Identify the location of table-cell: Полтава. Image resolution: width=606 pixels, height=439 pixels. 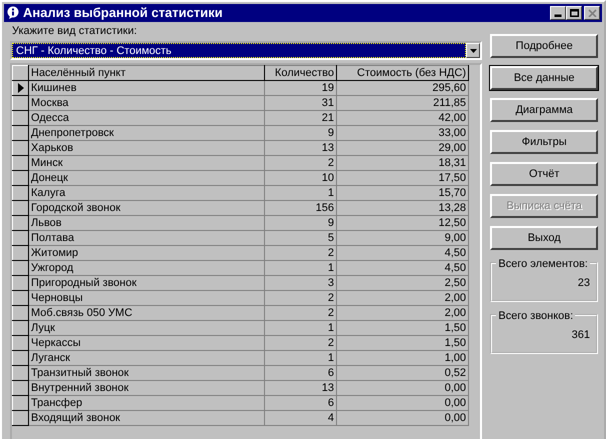
(146, 238).